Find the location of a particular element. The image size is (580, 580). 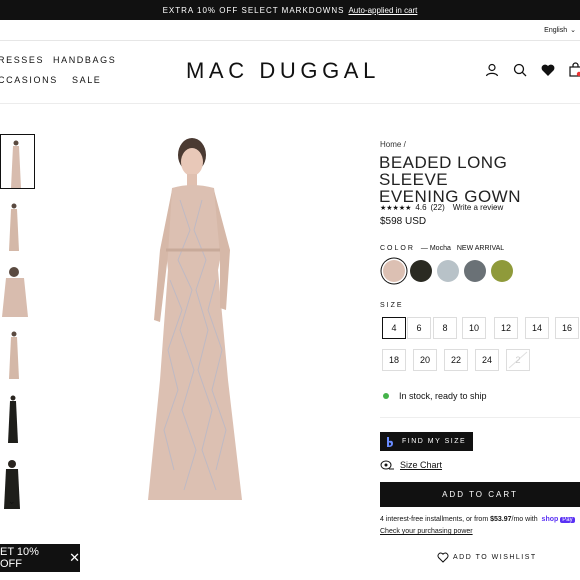

title-line: BEADED LONG SLEEVE is located at coordinates (443, 171).